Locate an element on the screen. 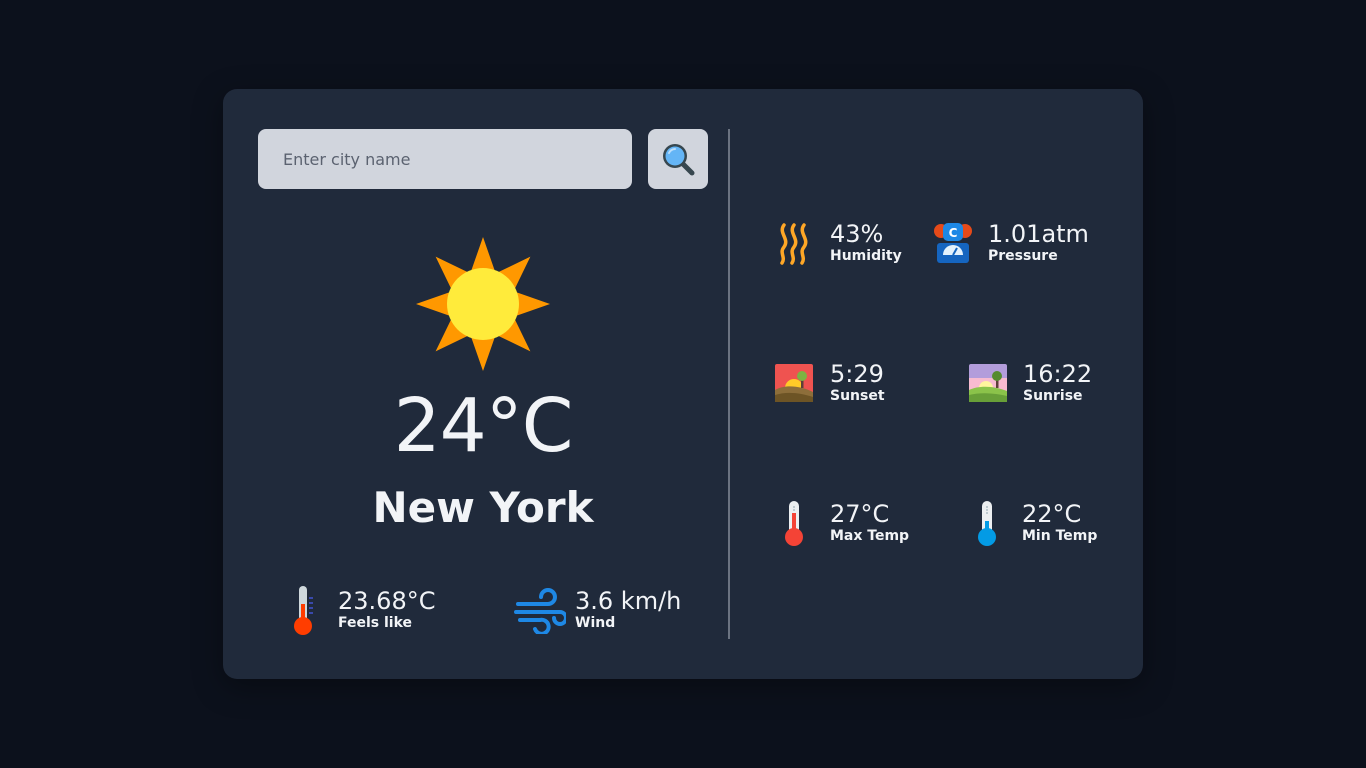  feels-like-stat: 23.68°C Feels like is located at coordinates (361, 610).